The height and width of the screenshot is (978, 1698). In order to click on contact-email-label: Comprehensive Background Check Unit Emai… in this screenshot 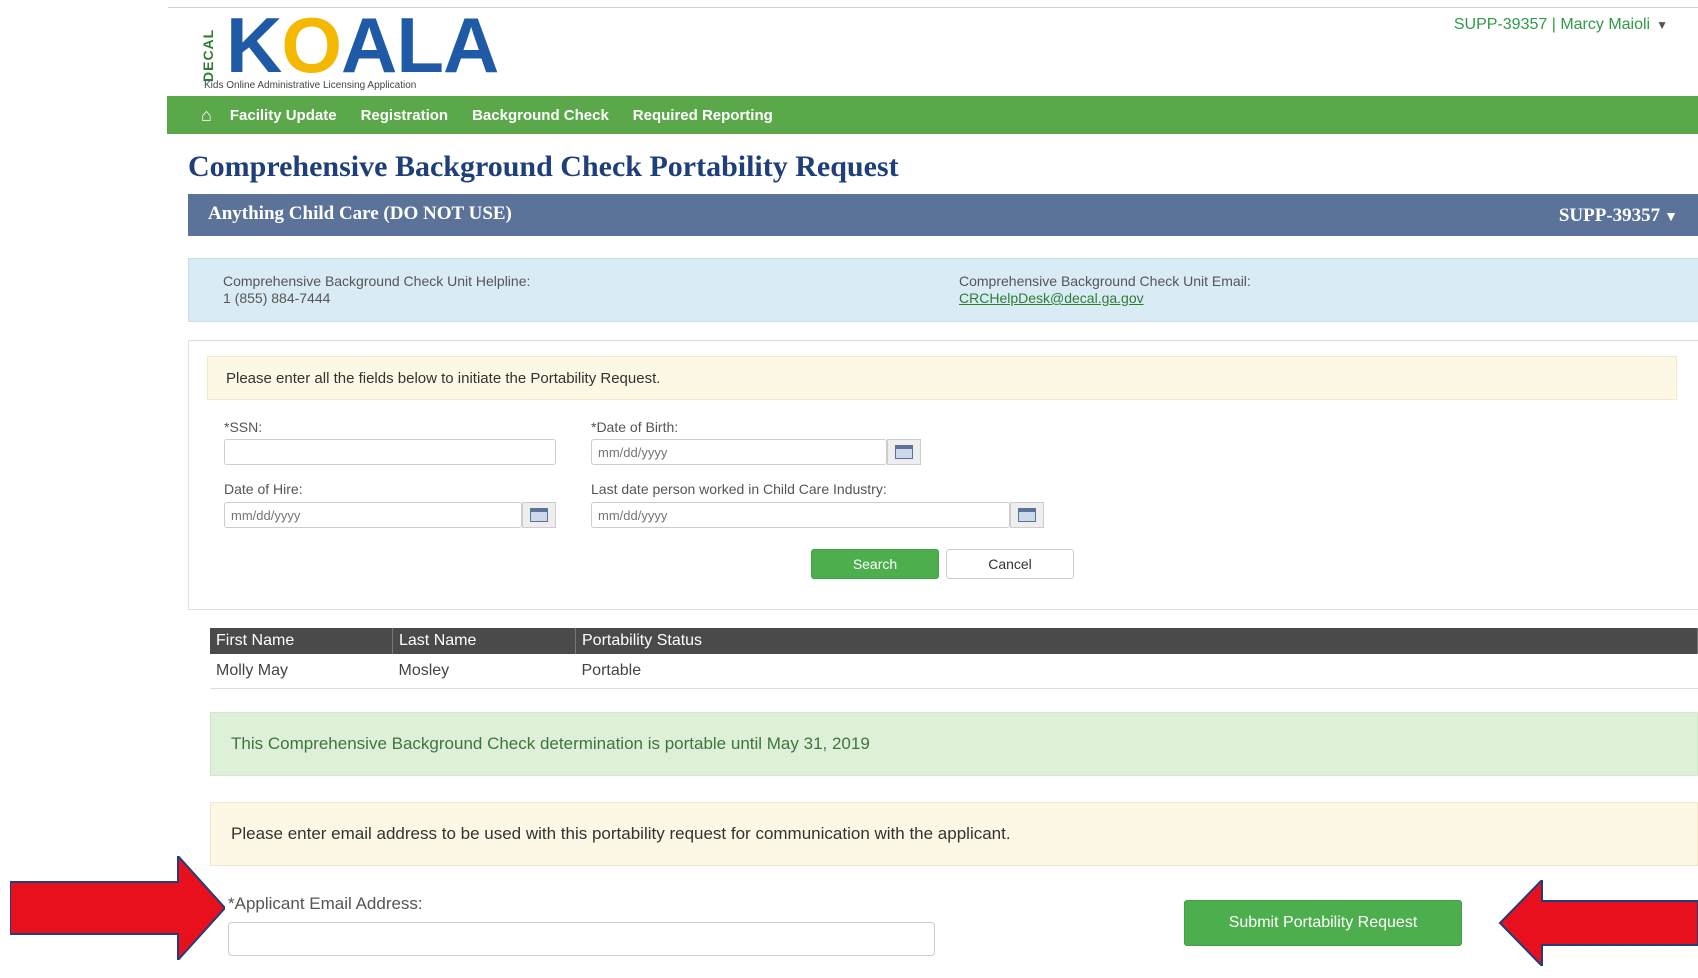, I will do `click(1105, 281)`.